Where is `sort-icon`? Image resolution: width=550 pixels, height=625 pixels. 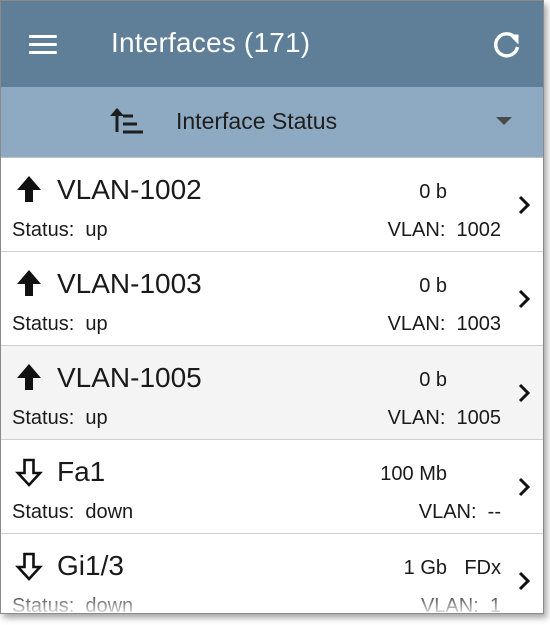
sort-icon is located at coordinates (127, 121).